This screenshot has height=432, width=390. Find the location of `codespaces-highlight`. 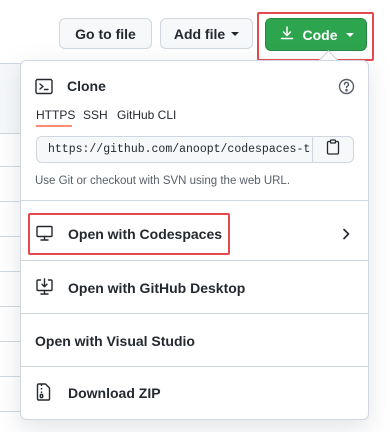

codespaces-highlight is located at coordinates (129, 234).